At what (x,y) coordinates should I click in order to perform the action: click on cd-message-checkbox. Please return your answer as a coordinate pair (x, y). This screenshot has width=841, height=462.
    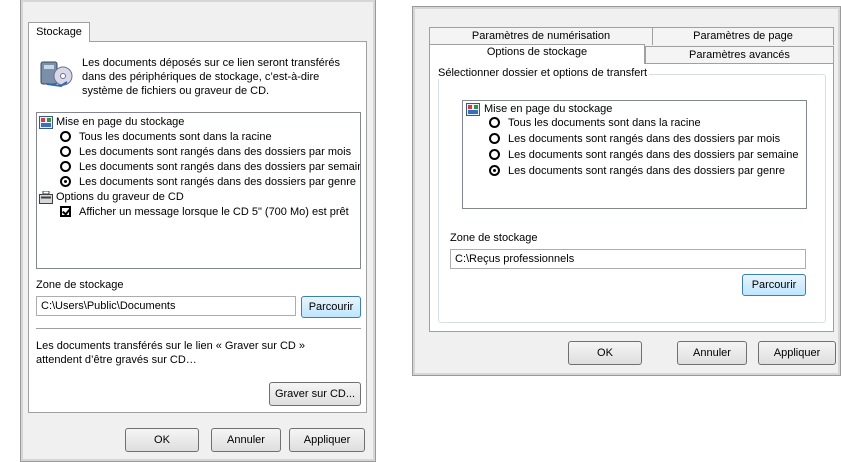
    Looking at the image, I should click on (65, 211).